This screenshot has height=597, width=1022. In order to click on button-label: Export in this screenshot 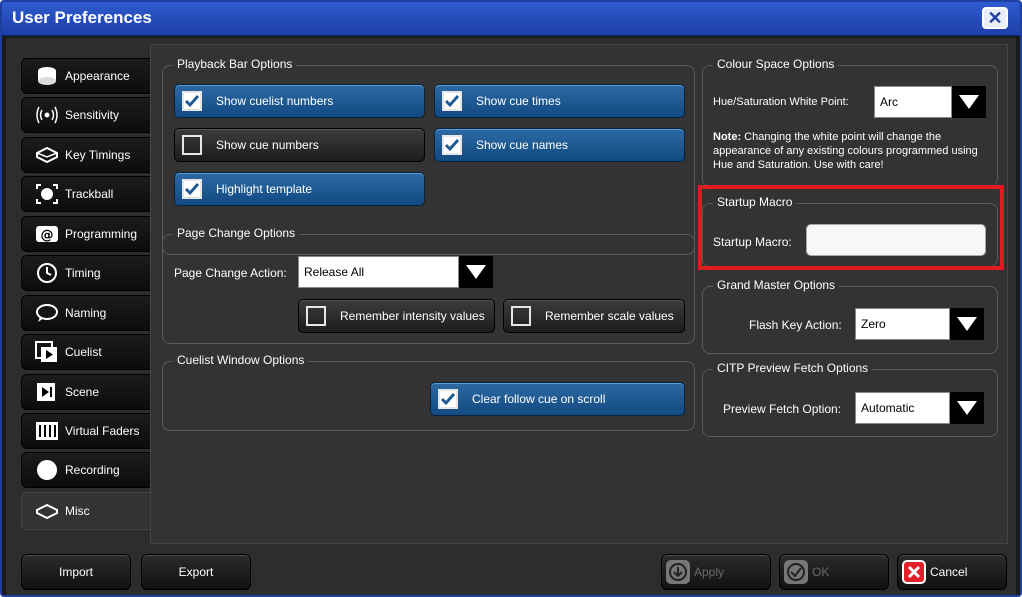, I will do `click(196, 572)`.